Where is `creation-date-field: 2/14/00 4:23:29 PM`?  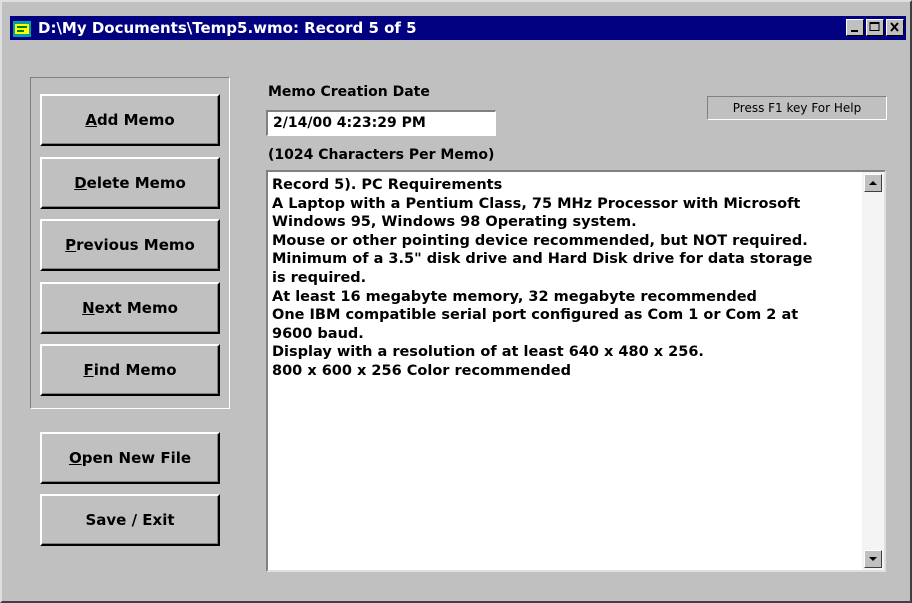 creation-date-field: 2/14/00 4:23:29 PM is located at coordinates (381, 123).